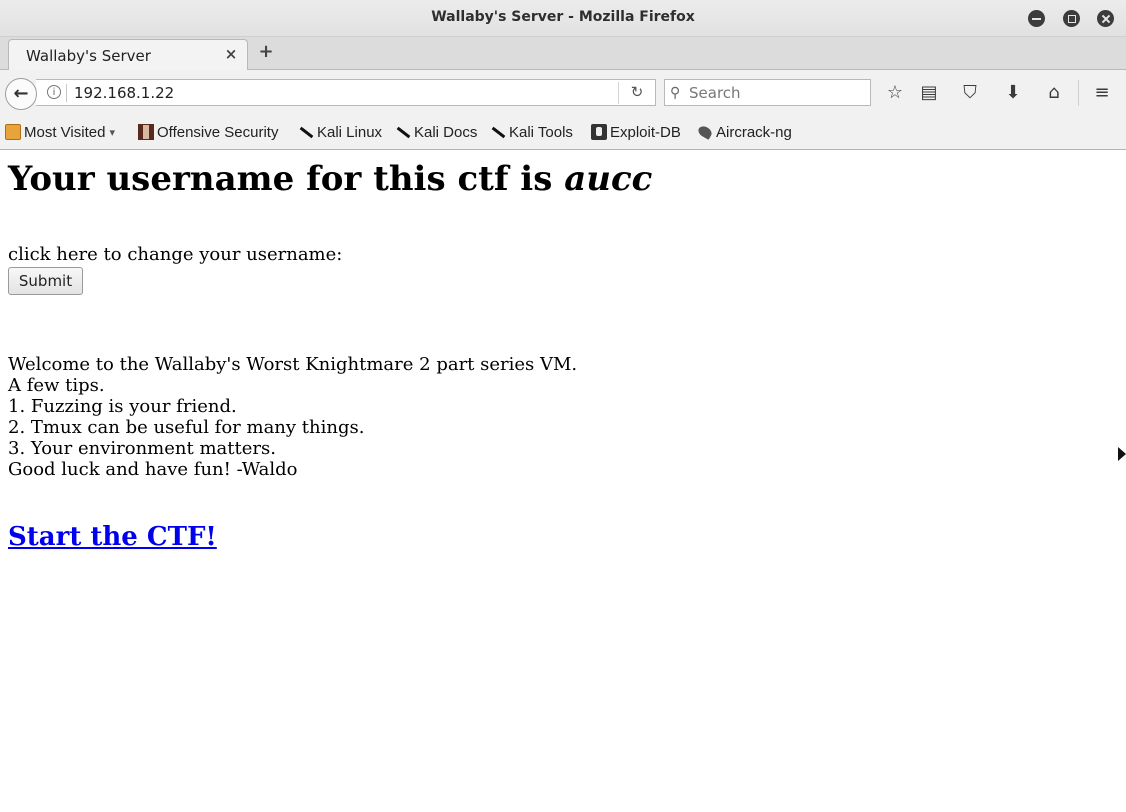  I want to click on welcome-line: 2. Tmux can be useful for many things., so click(186, 427).